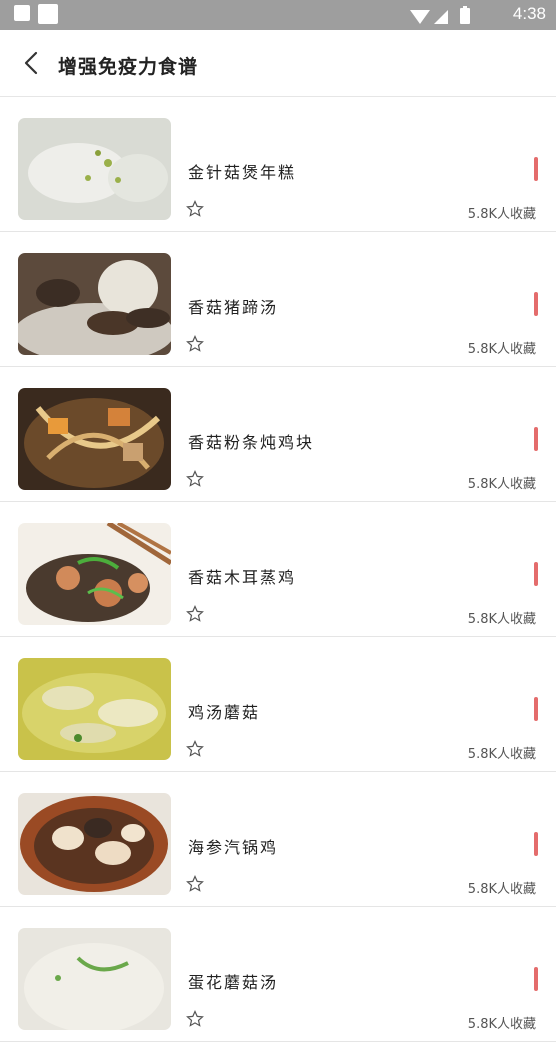  I want to click on status-time: 4:38, so click(529, 13).